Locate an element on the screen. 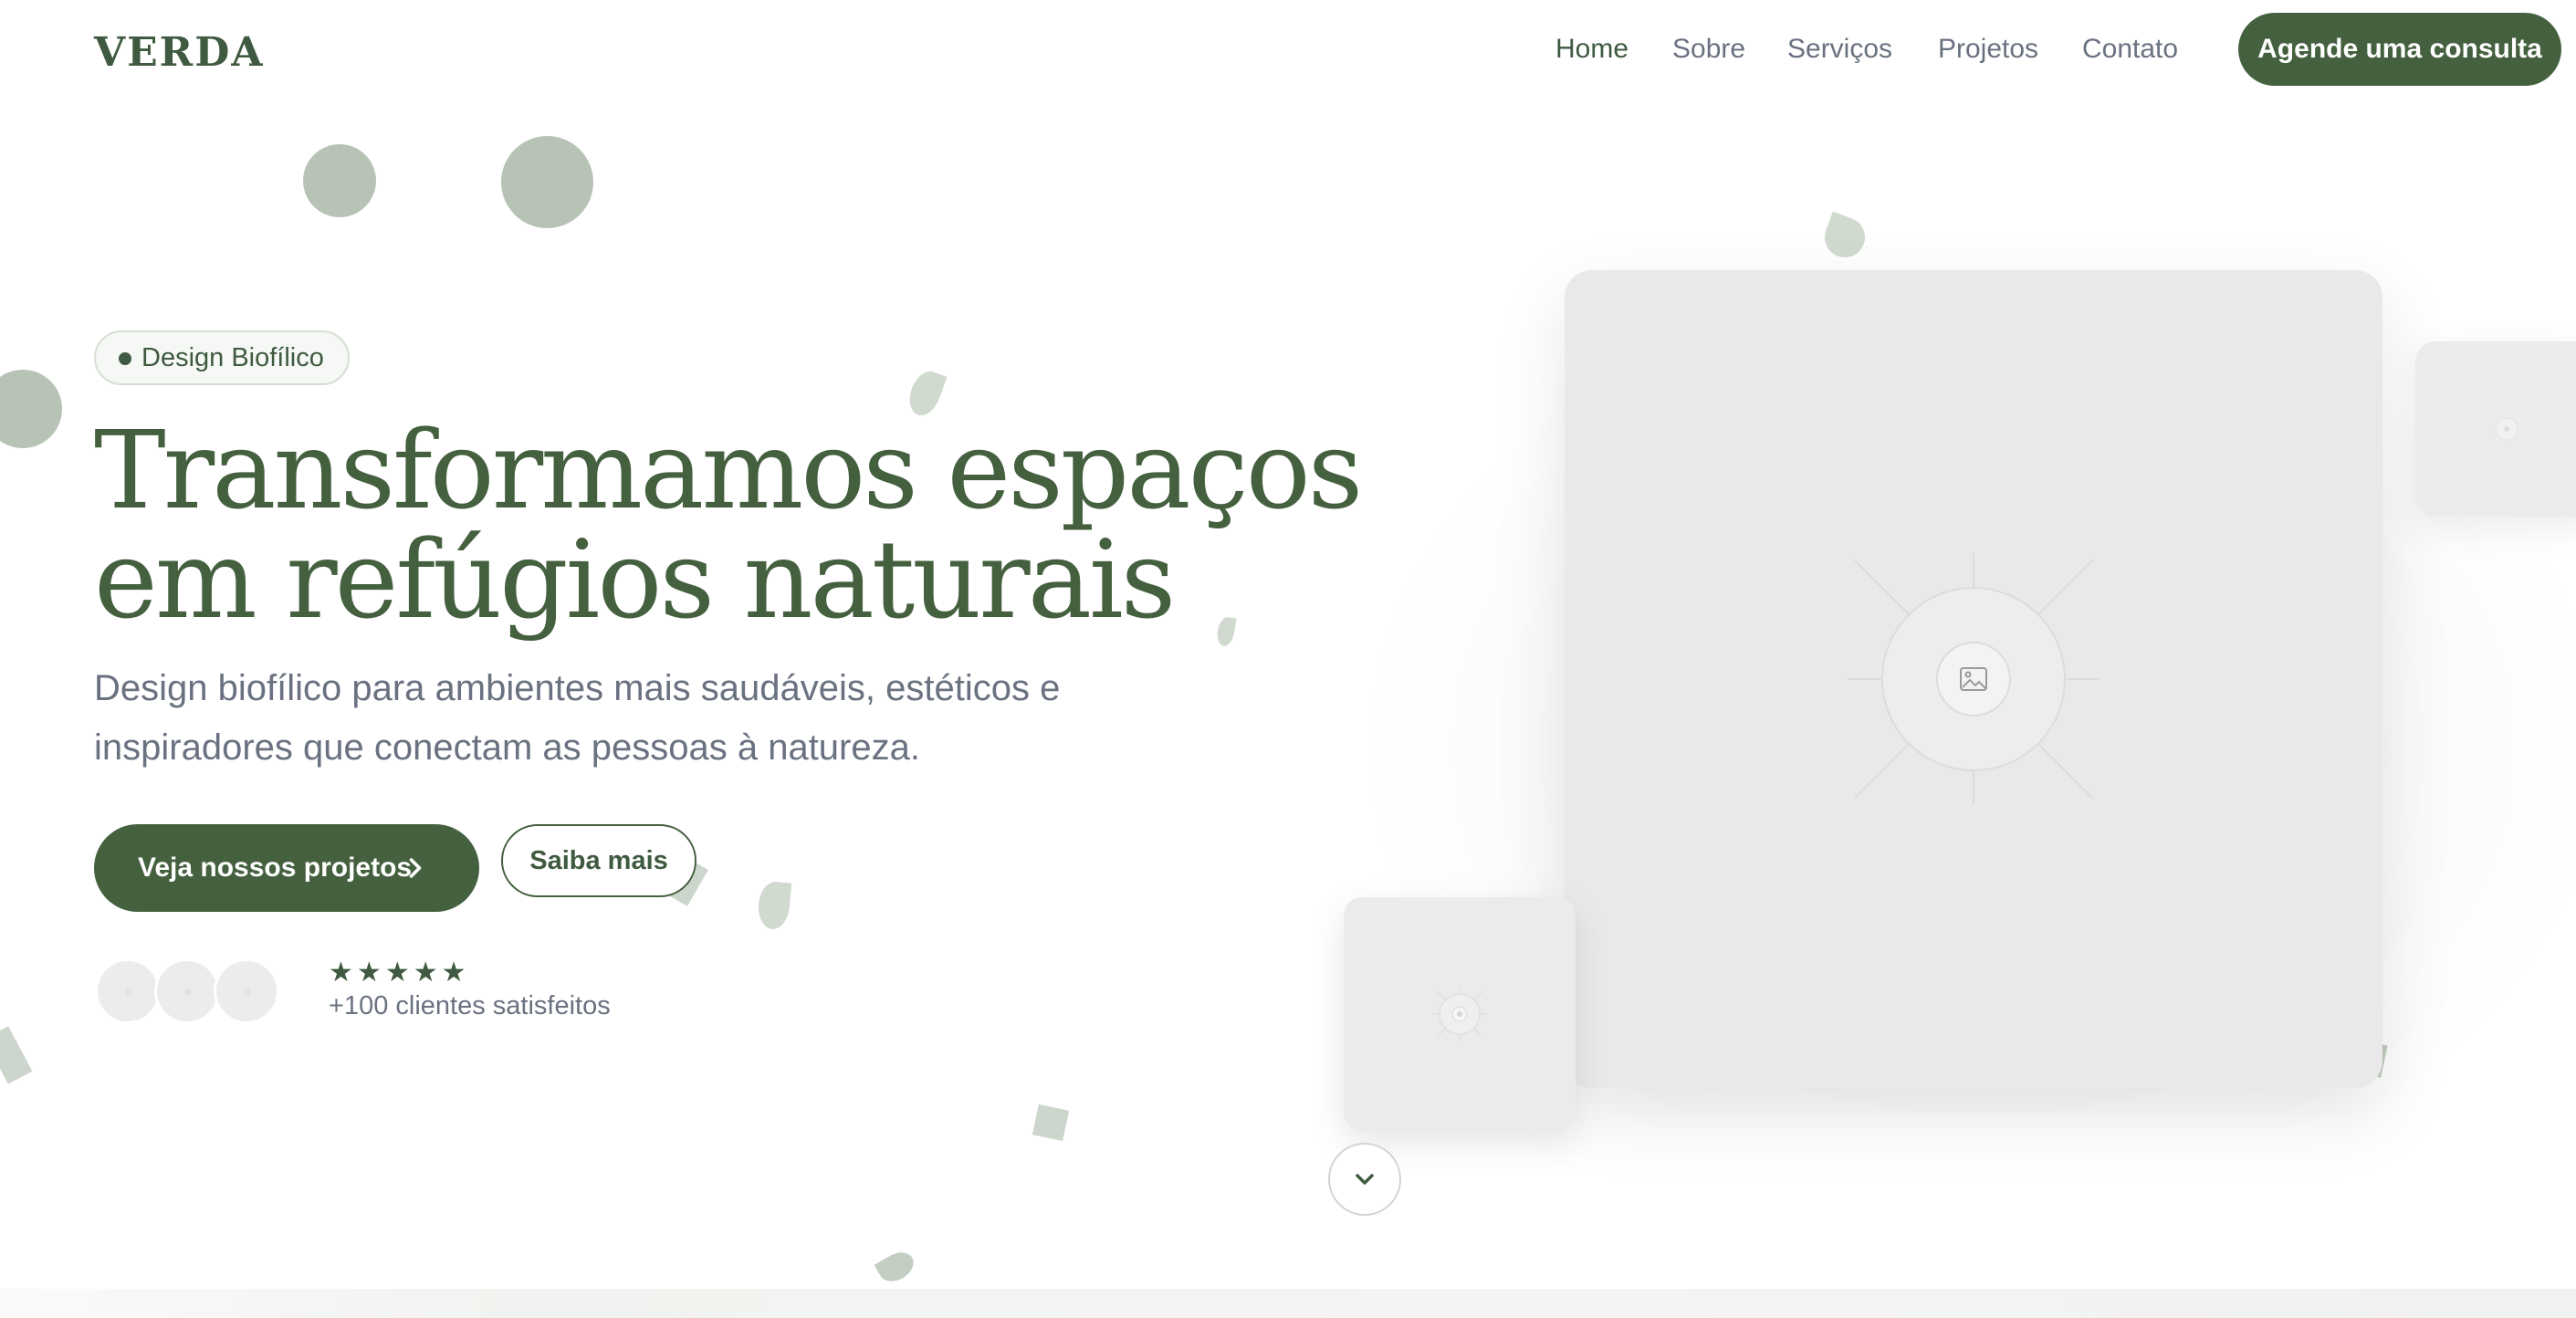 This screenshot has width=2576, height=1318. chevron-down-icon is located at coordinates (1365, 1179).